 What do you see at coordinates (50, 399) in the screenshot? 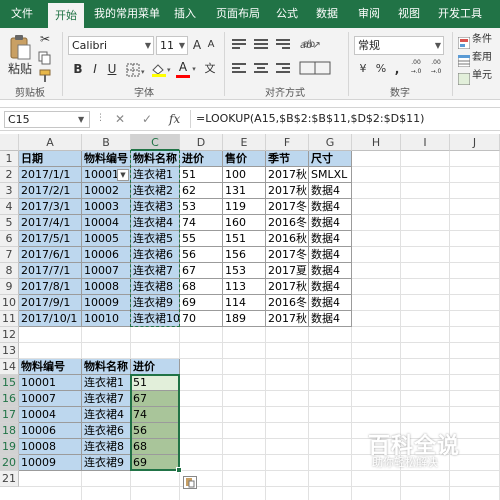
I see `table-cell: 10007` at bounding box center [50, 399].